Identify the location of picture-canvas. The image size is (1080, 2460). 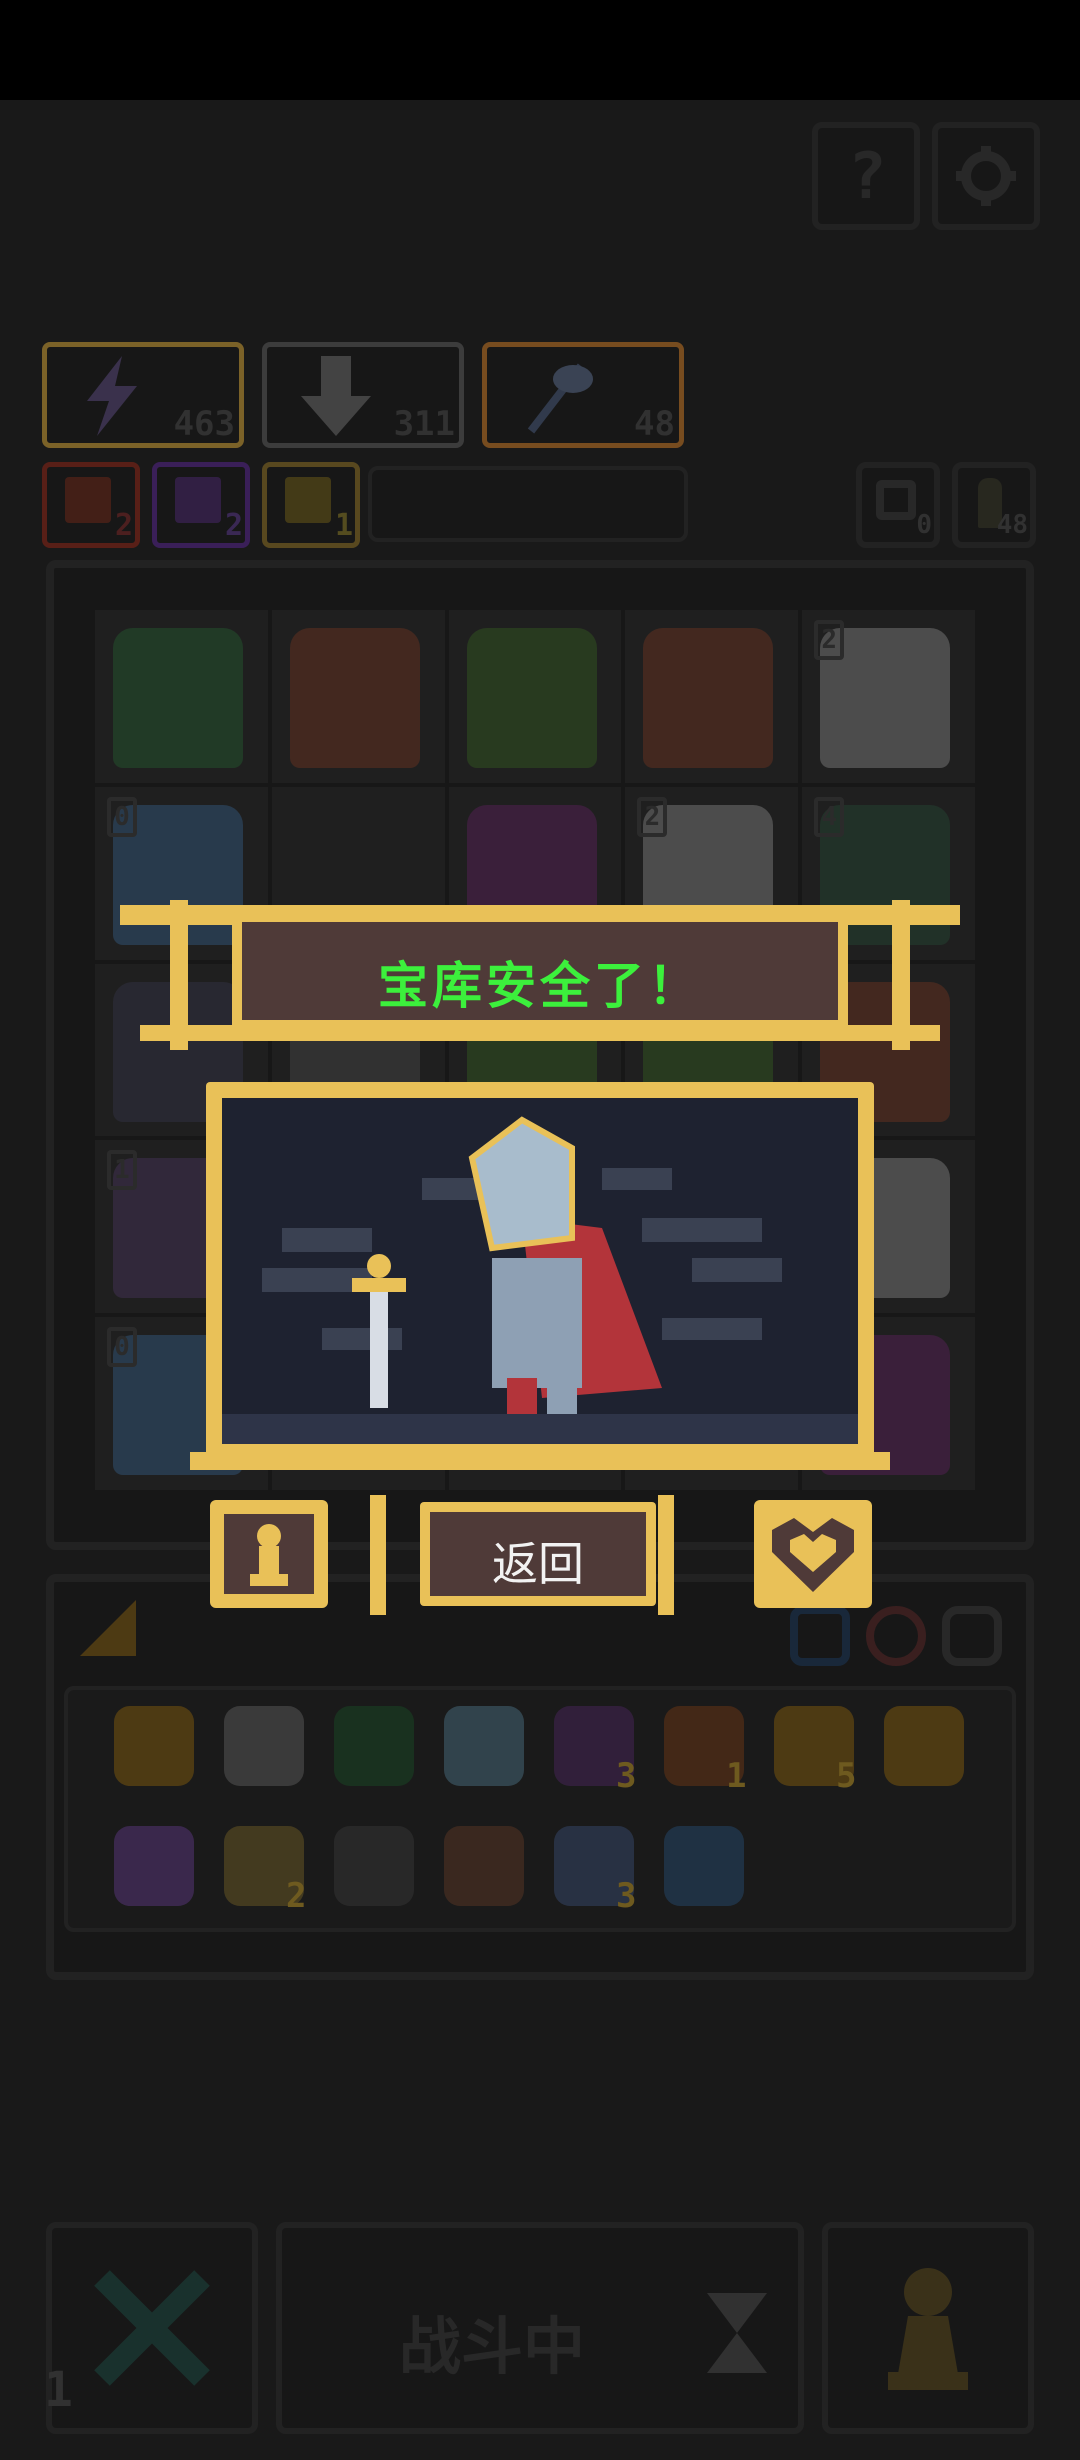
(540, 1271).